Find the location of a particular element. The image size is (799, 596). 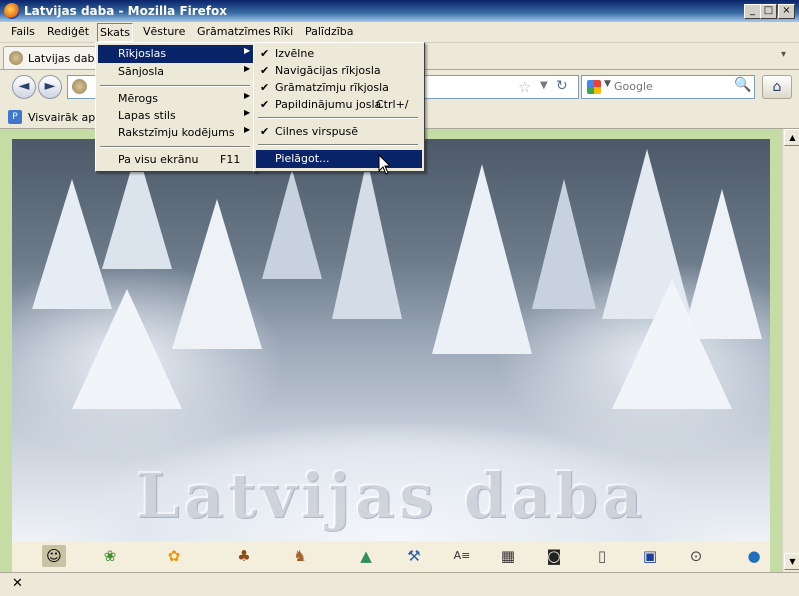

menu-item-sanjosla: Sānjosla ▶ is located at coordinates (176, 72).